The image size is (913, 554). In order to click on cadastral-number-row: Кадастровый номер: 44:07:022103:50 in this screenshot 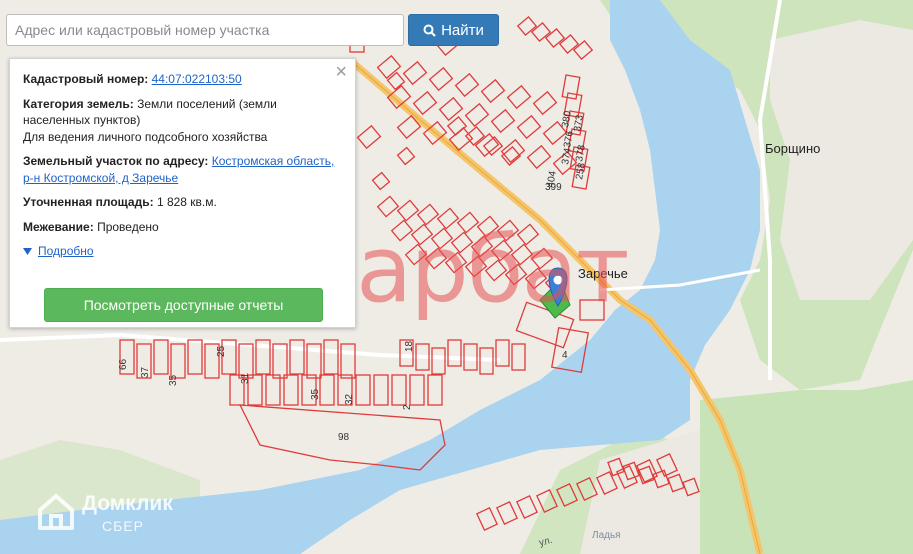, I will do `click(182, 79)`.